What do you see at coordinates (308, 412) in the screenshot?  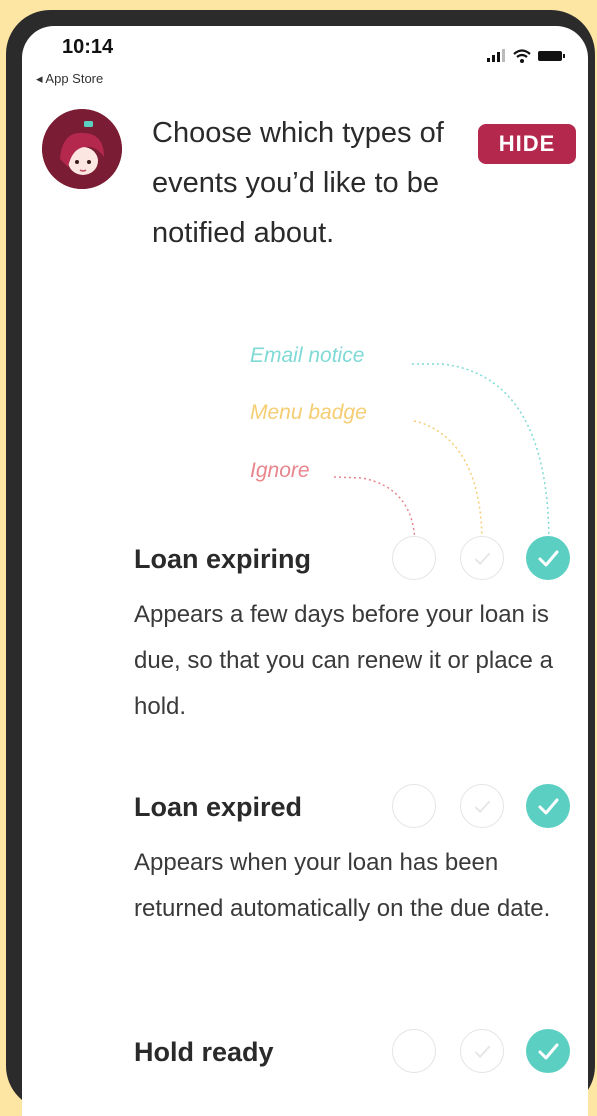 I see `legend-menu-badge: Menu badge` at bounding box center [308, 412].